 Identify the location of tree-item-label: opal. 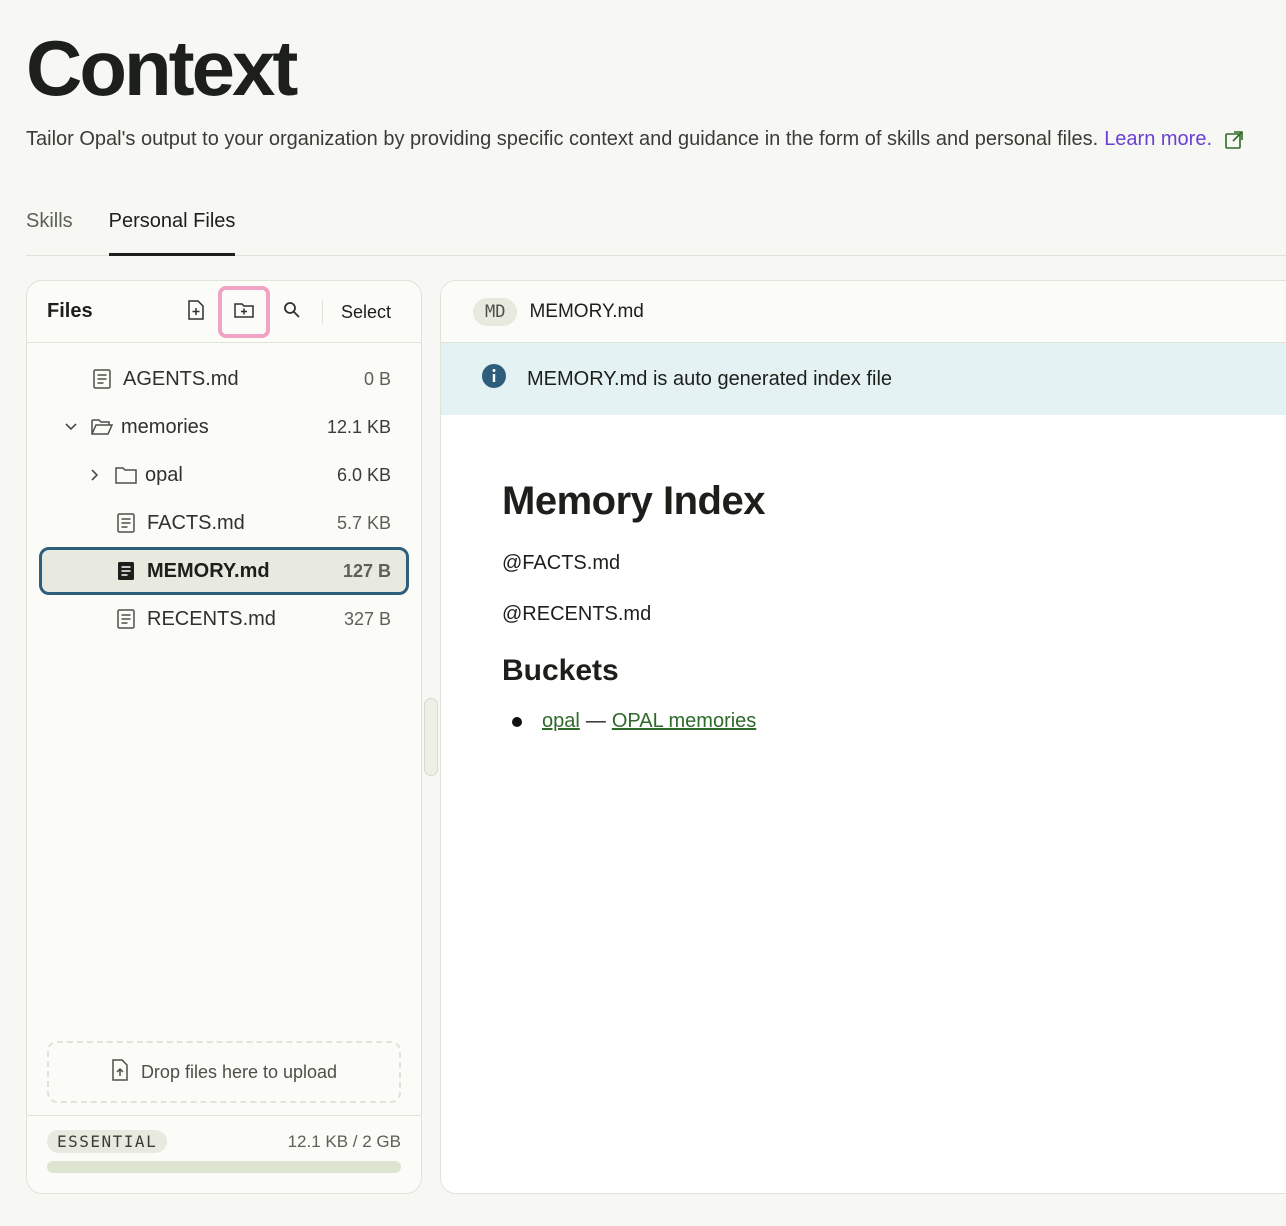
(164, 474).